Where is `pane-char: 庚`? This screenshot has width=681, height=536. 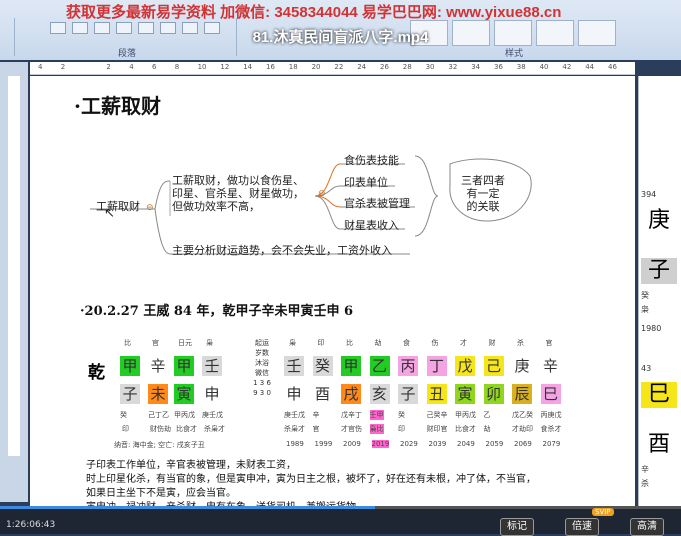 pane-char: 庚 is located at coordinates (659, 221).